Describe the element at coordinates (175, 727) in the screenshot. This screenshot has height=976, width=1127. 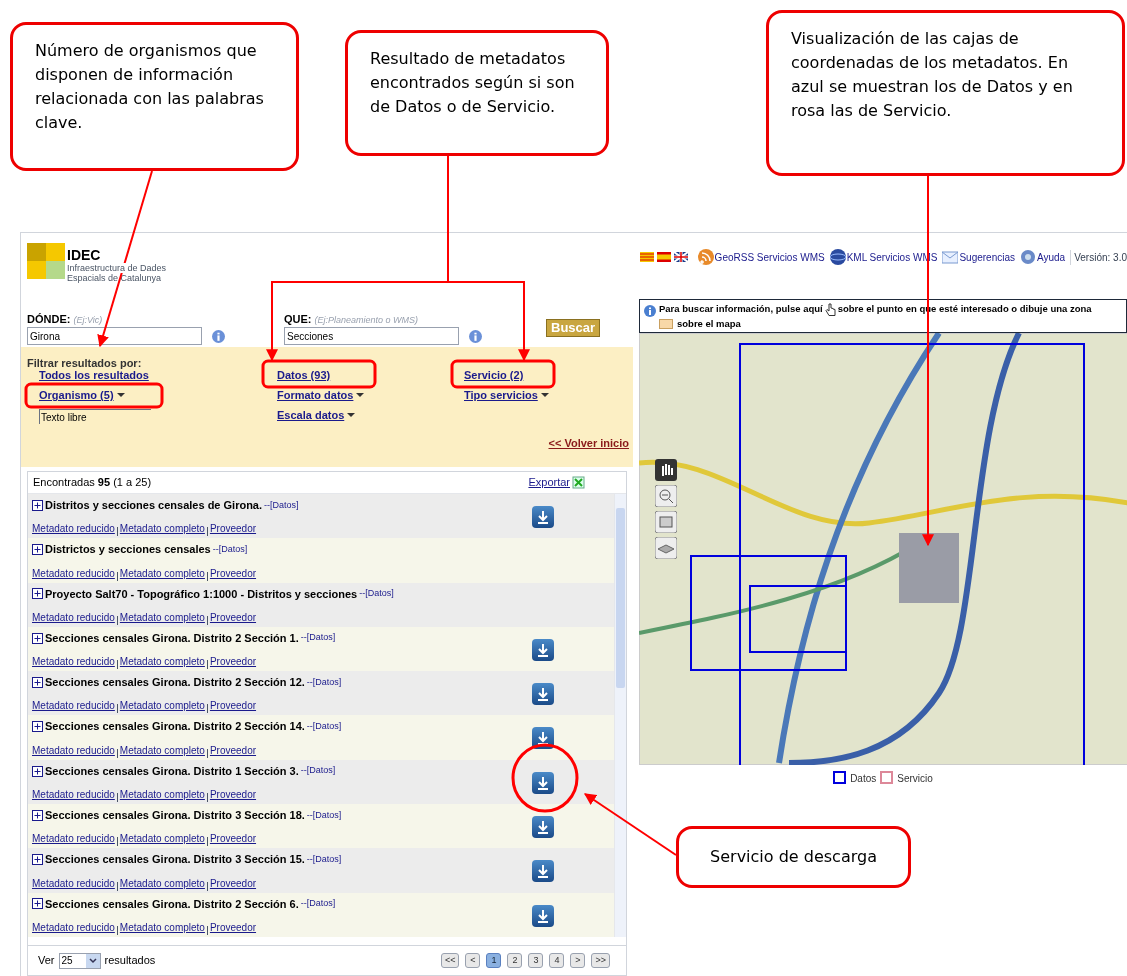
I see `result-title: Secciones censales Girona. Distrito 2 Sección 14.` at that location.